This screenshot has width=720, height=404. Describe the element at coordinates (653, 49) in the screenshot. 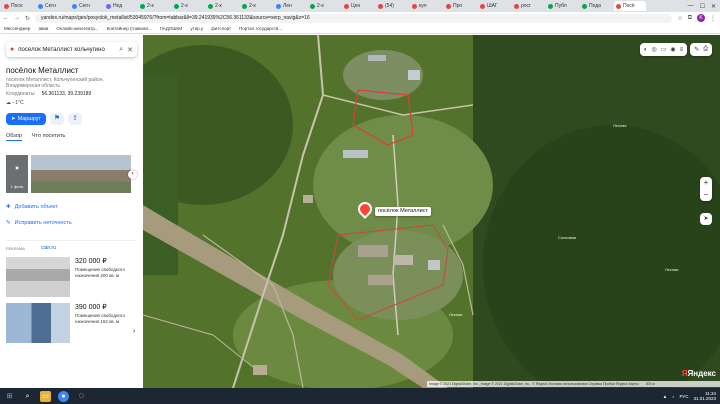

I see `traffic-icon: ◎` at that location.